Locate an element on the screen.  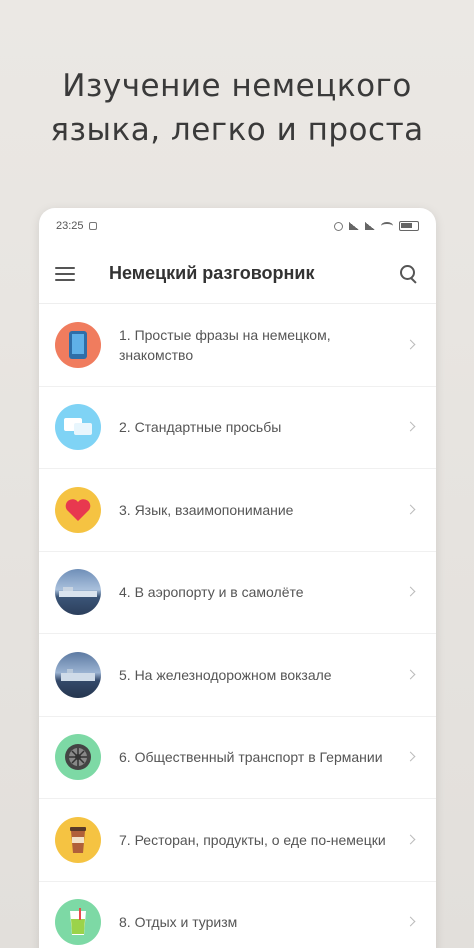
list-item-label: 7. Ресторан, продукты, о еде по-немецки is located at coordinates (252, 839).